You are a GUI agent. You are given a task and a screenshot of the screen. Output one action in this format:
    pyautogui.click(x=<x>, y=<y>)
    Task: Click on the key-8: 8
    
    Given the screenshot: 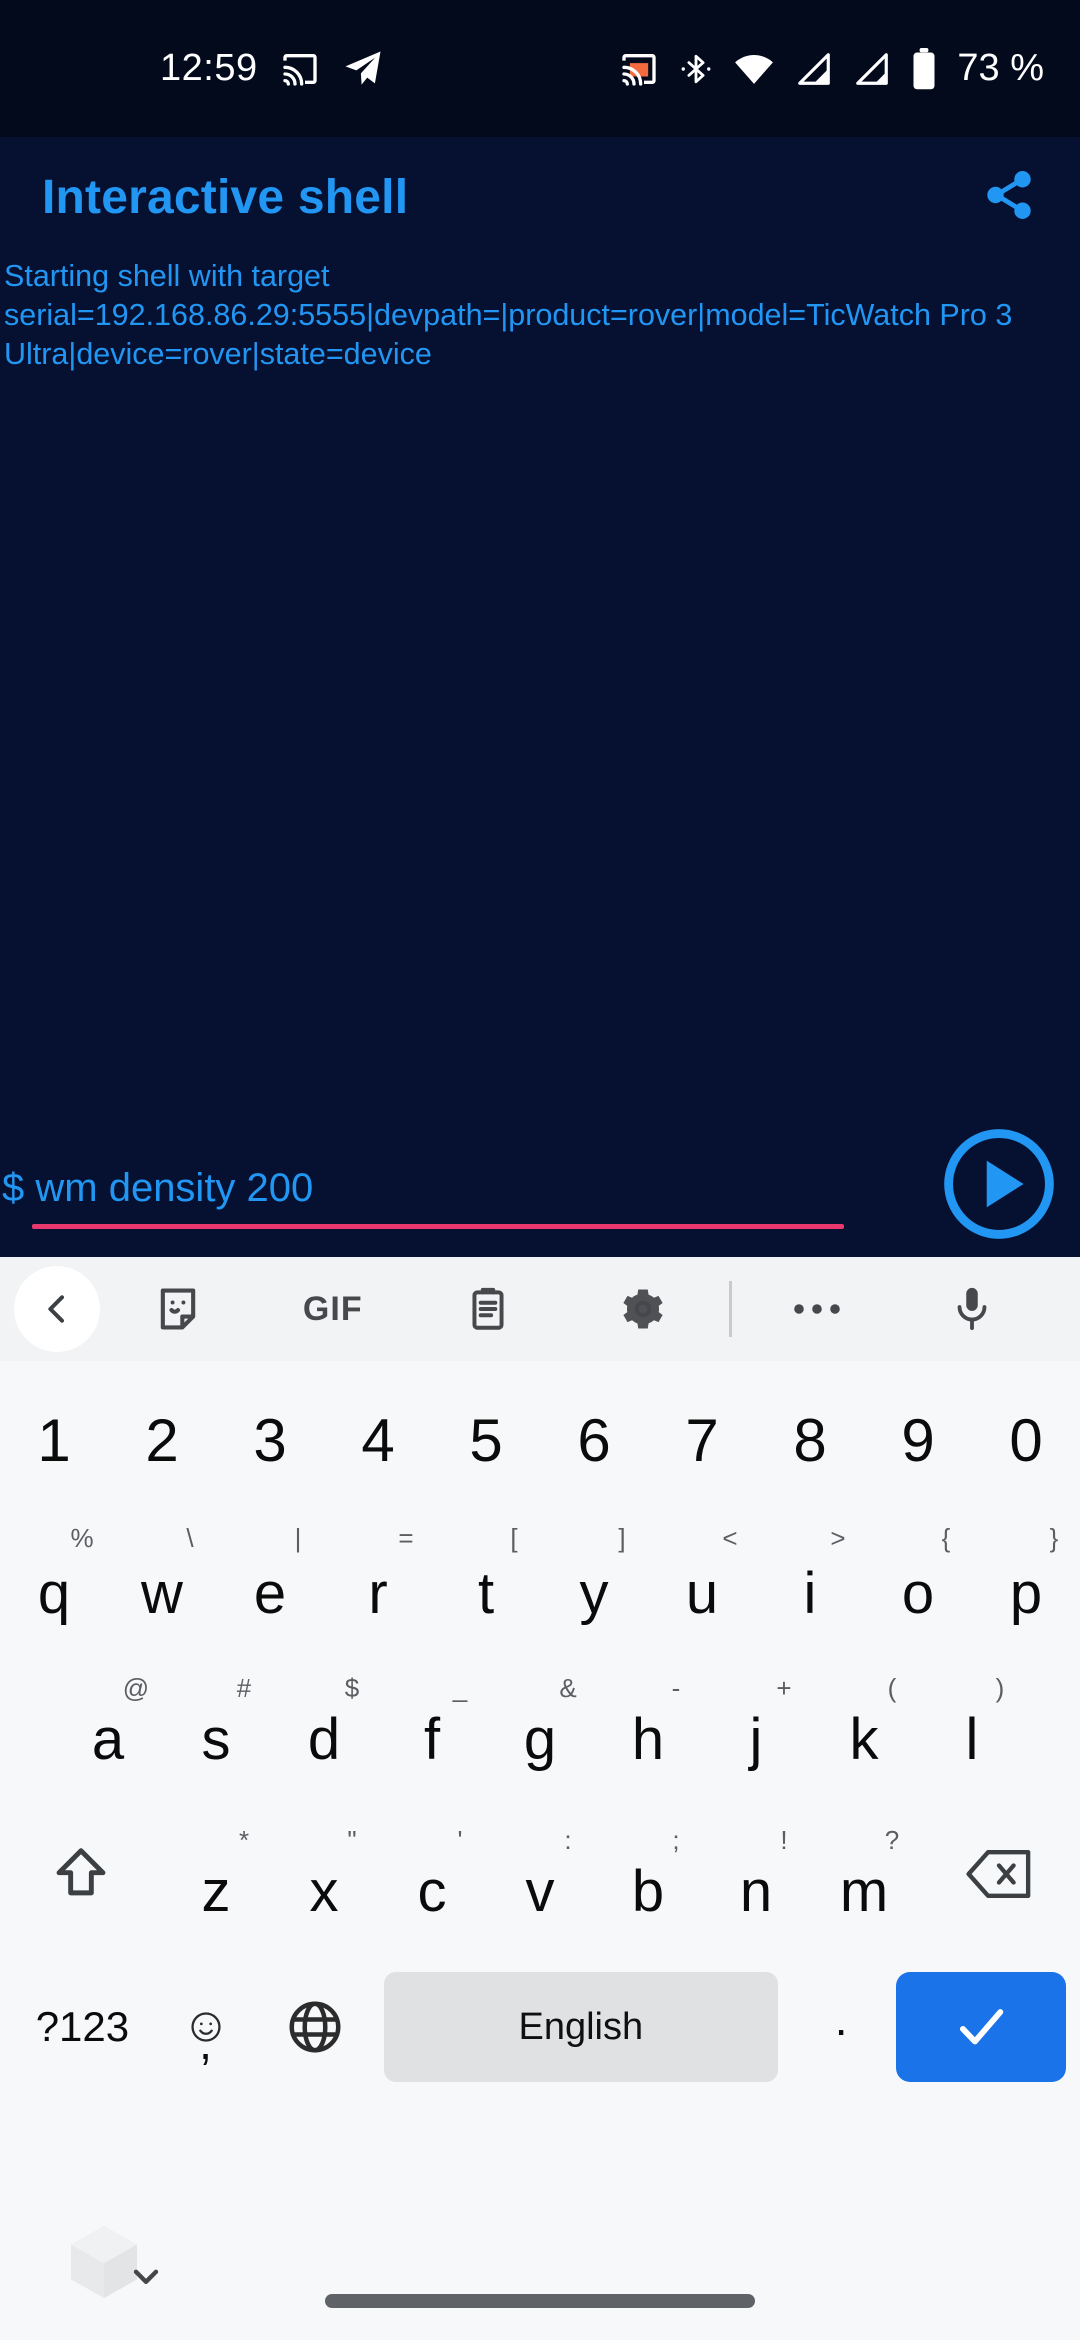 What is the action you would take?
    pyautogui.click(x=810, y=1439)
    